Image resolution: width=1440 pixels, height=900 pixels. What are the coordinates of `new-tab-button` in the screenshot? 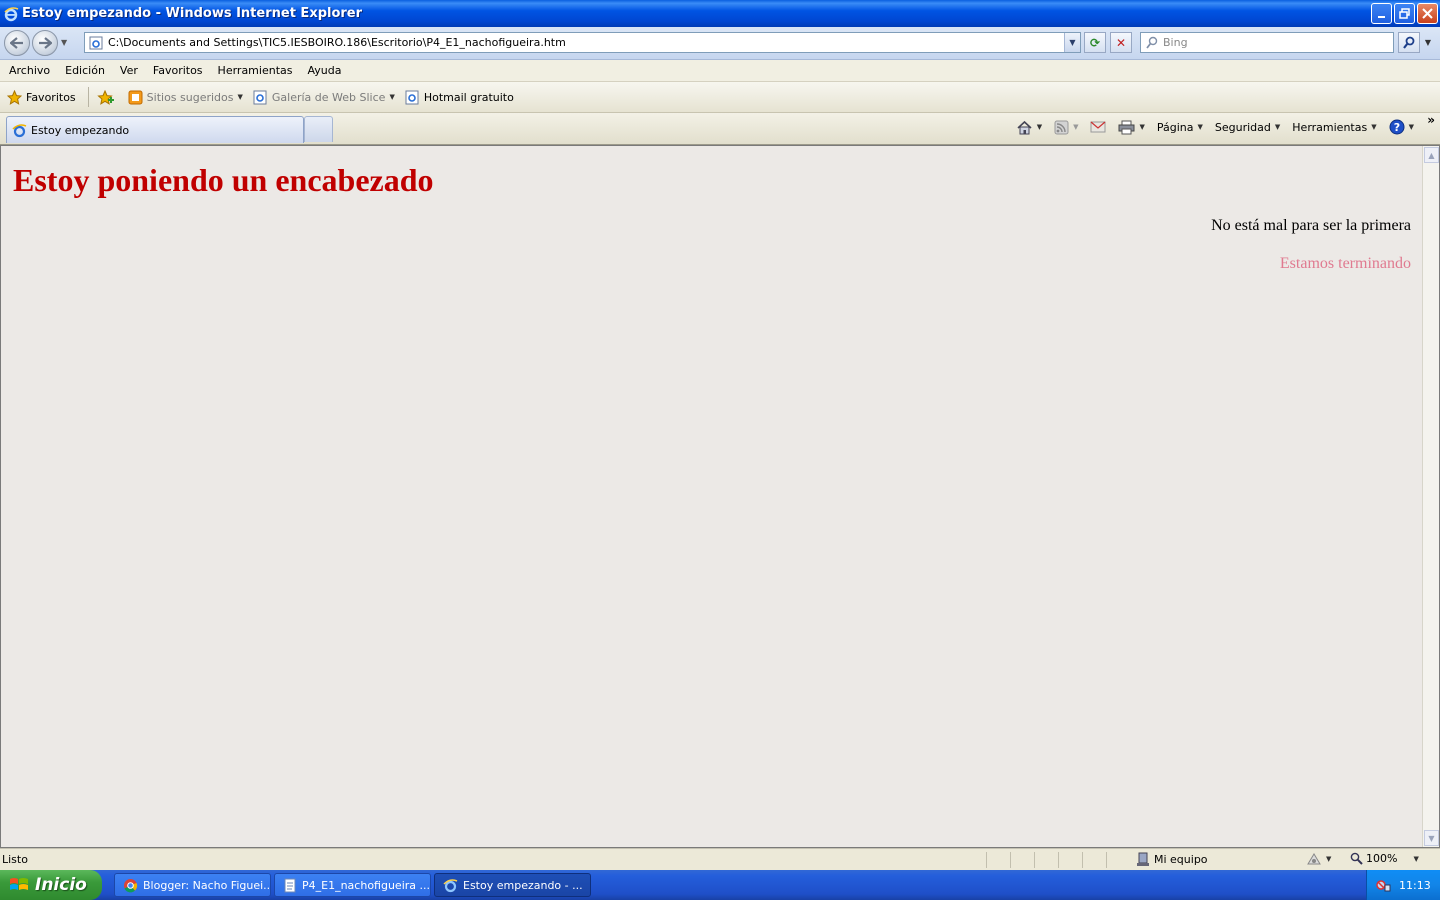 It's located at (318, 129).